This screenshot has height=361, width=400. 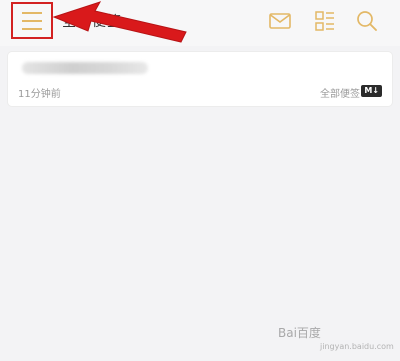 What do you see at coordinates (357, 346) in the screenshot?
I see `baidu-watermark-url: jingyan.baidu.com` at bounding box center [357, 346].